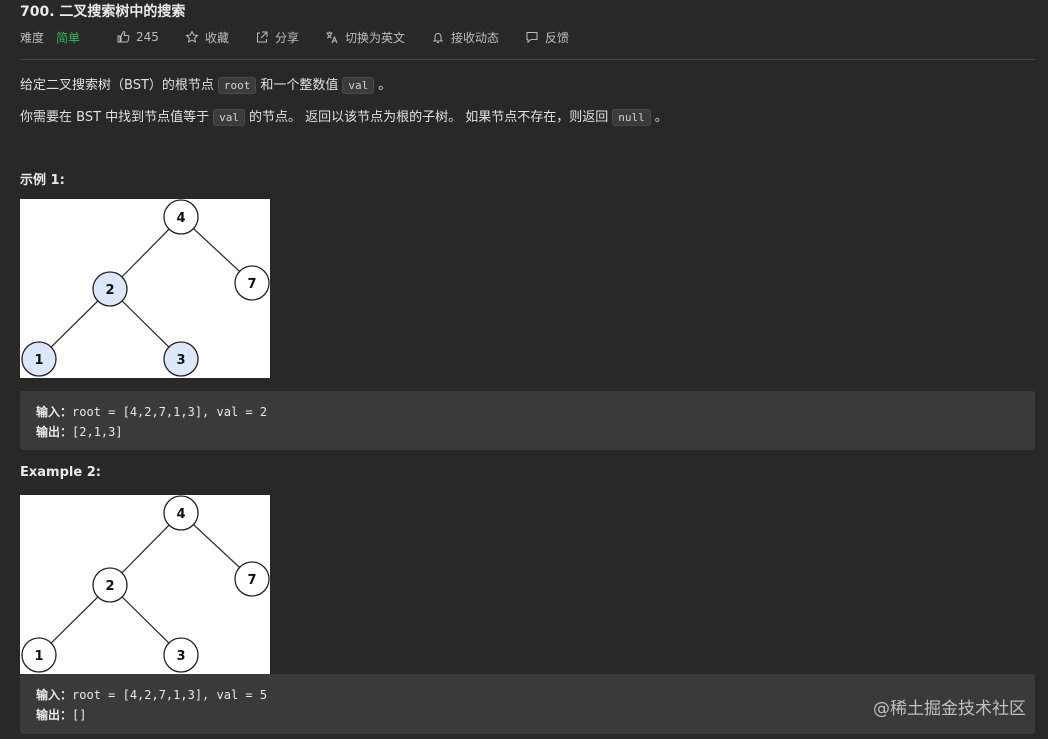  Describe the element at coordinates (170, 412) in the screenshot. I see `input-value: root = [4,2,7,1,3], val = 2` at that location.